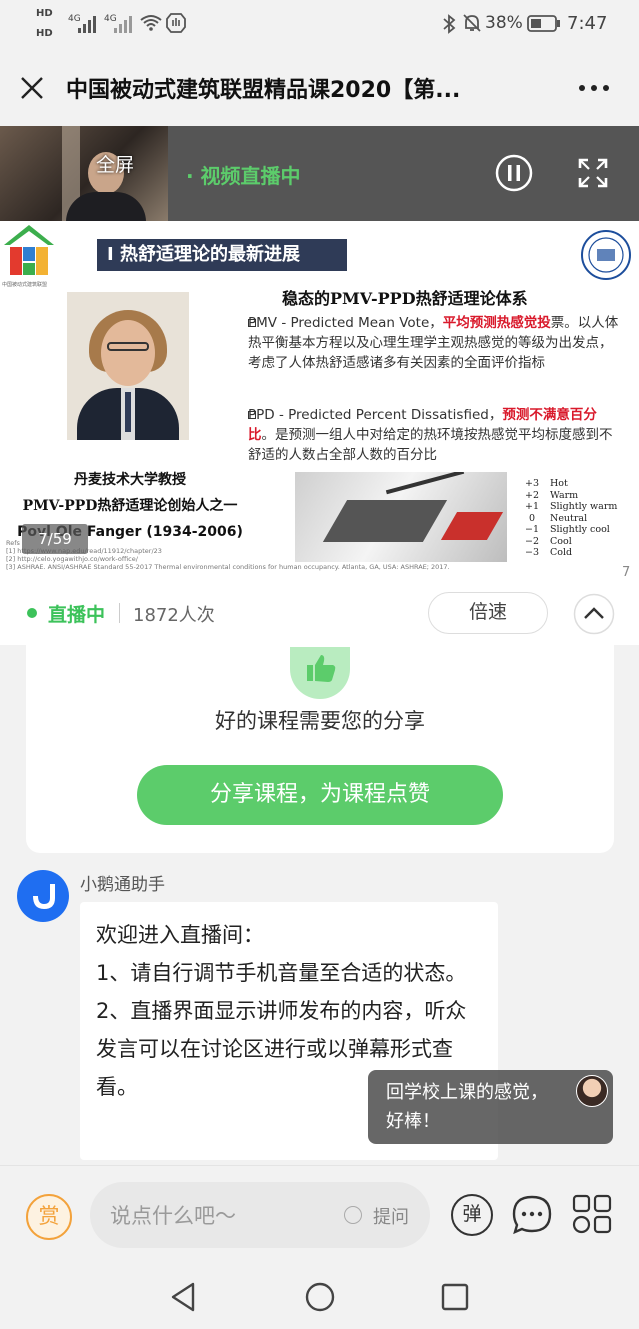 The width and height of the screenshot is (639, 1329). Describe the element at coordinates (115, 163) in the screenshot. I see `fullscreen-label: 全屏` at that location.